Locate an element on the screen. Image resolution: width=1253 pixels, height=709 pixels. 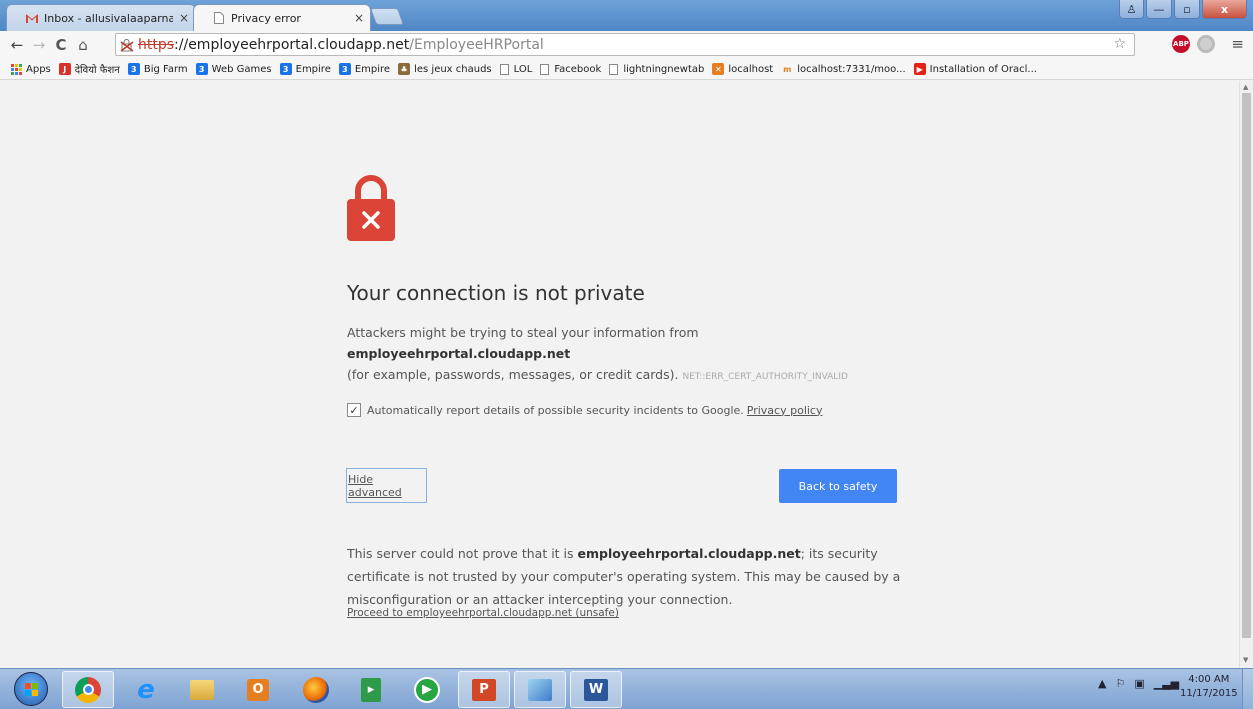
network-icon: ▣ is located at coordinates (1139, 683).